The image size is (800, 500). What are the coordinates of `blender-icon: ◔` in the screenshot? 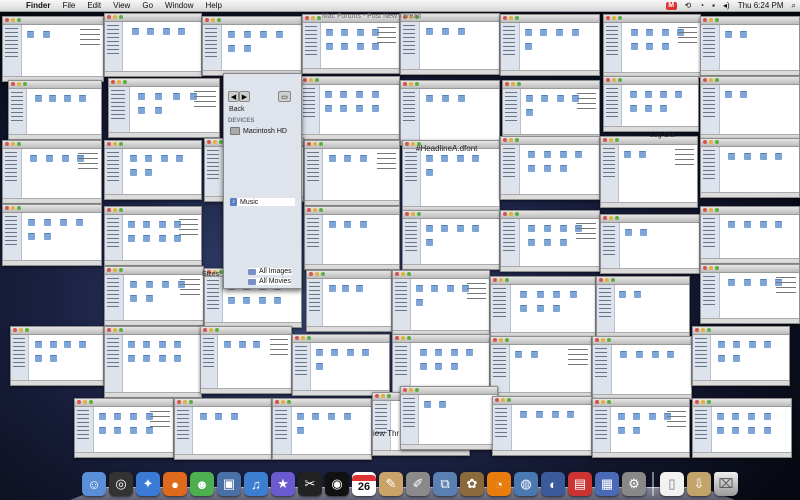 It's located at (499, 484).